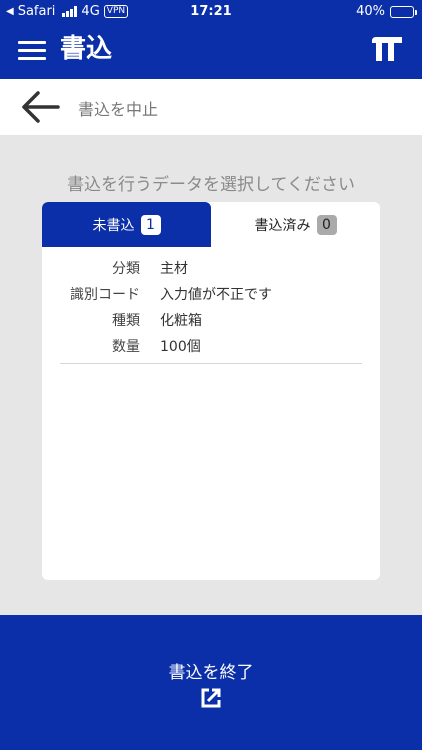  I want to click on page-title: 書込, so click(86, 49).